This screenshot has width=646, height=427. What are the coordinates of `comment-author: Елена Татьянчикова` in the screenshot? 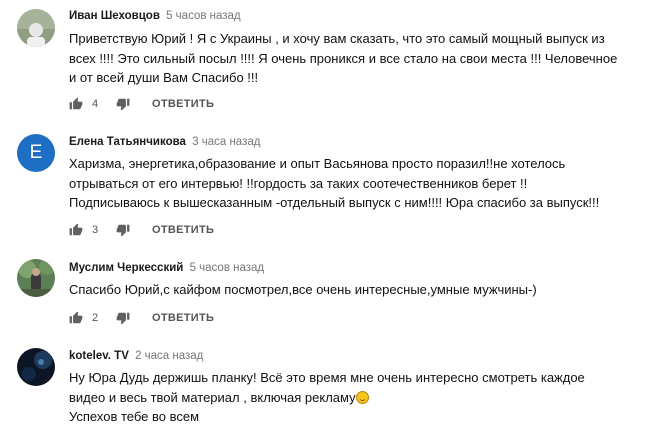 It's located at (127, 142).